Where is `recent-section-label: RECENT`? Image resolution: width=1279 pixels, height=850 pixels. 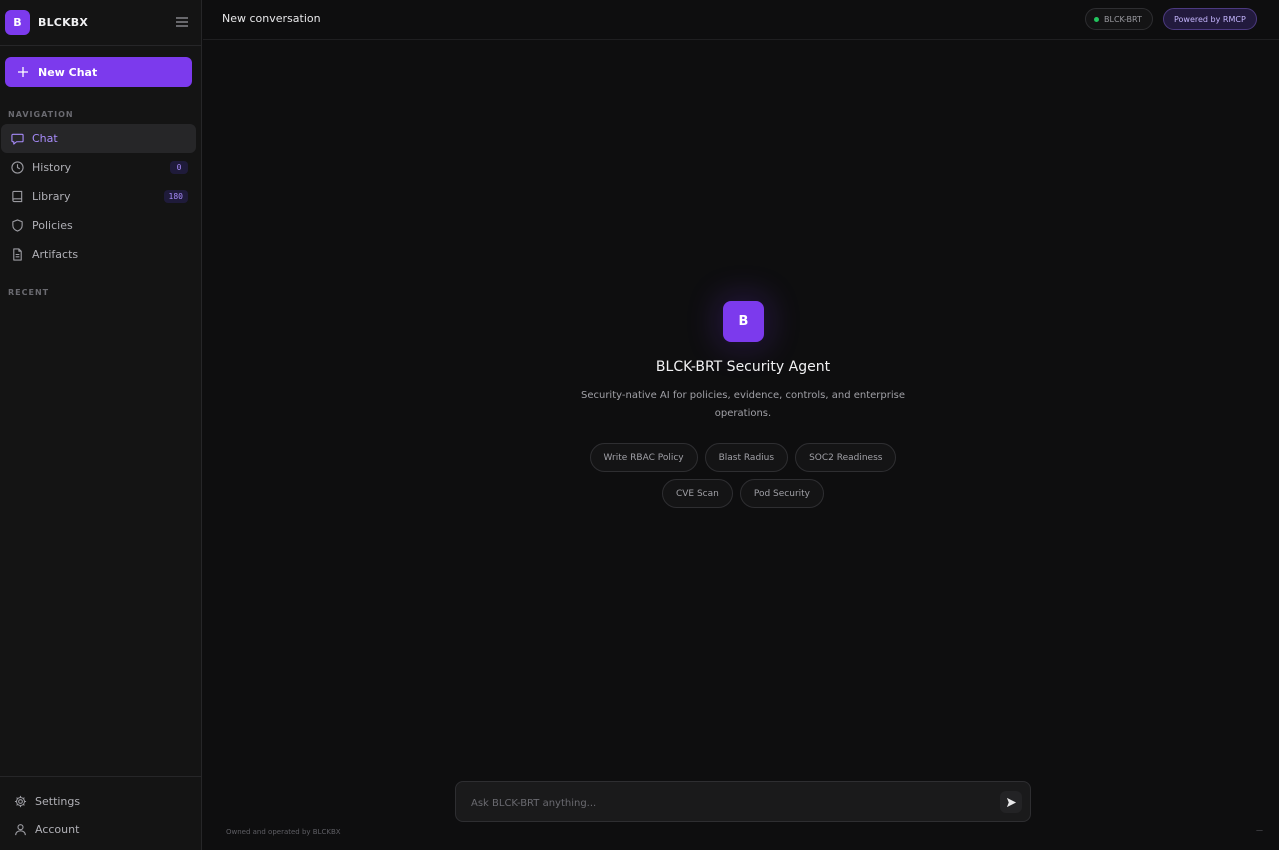
recent-section-label: RECENT is located at coordinates (29, 292).